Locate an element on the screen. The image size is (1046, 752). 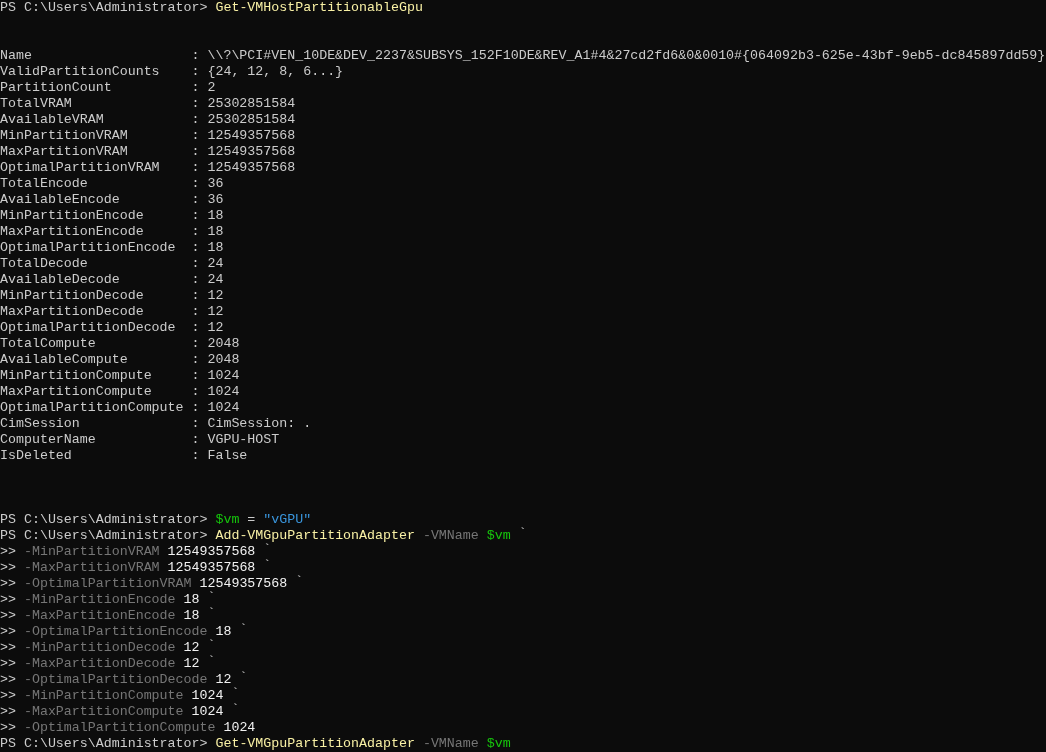
property-name: TotalEncode is located at coordinates (44, 184).